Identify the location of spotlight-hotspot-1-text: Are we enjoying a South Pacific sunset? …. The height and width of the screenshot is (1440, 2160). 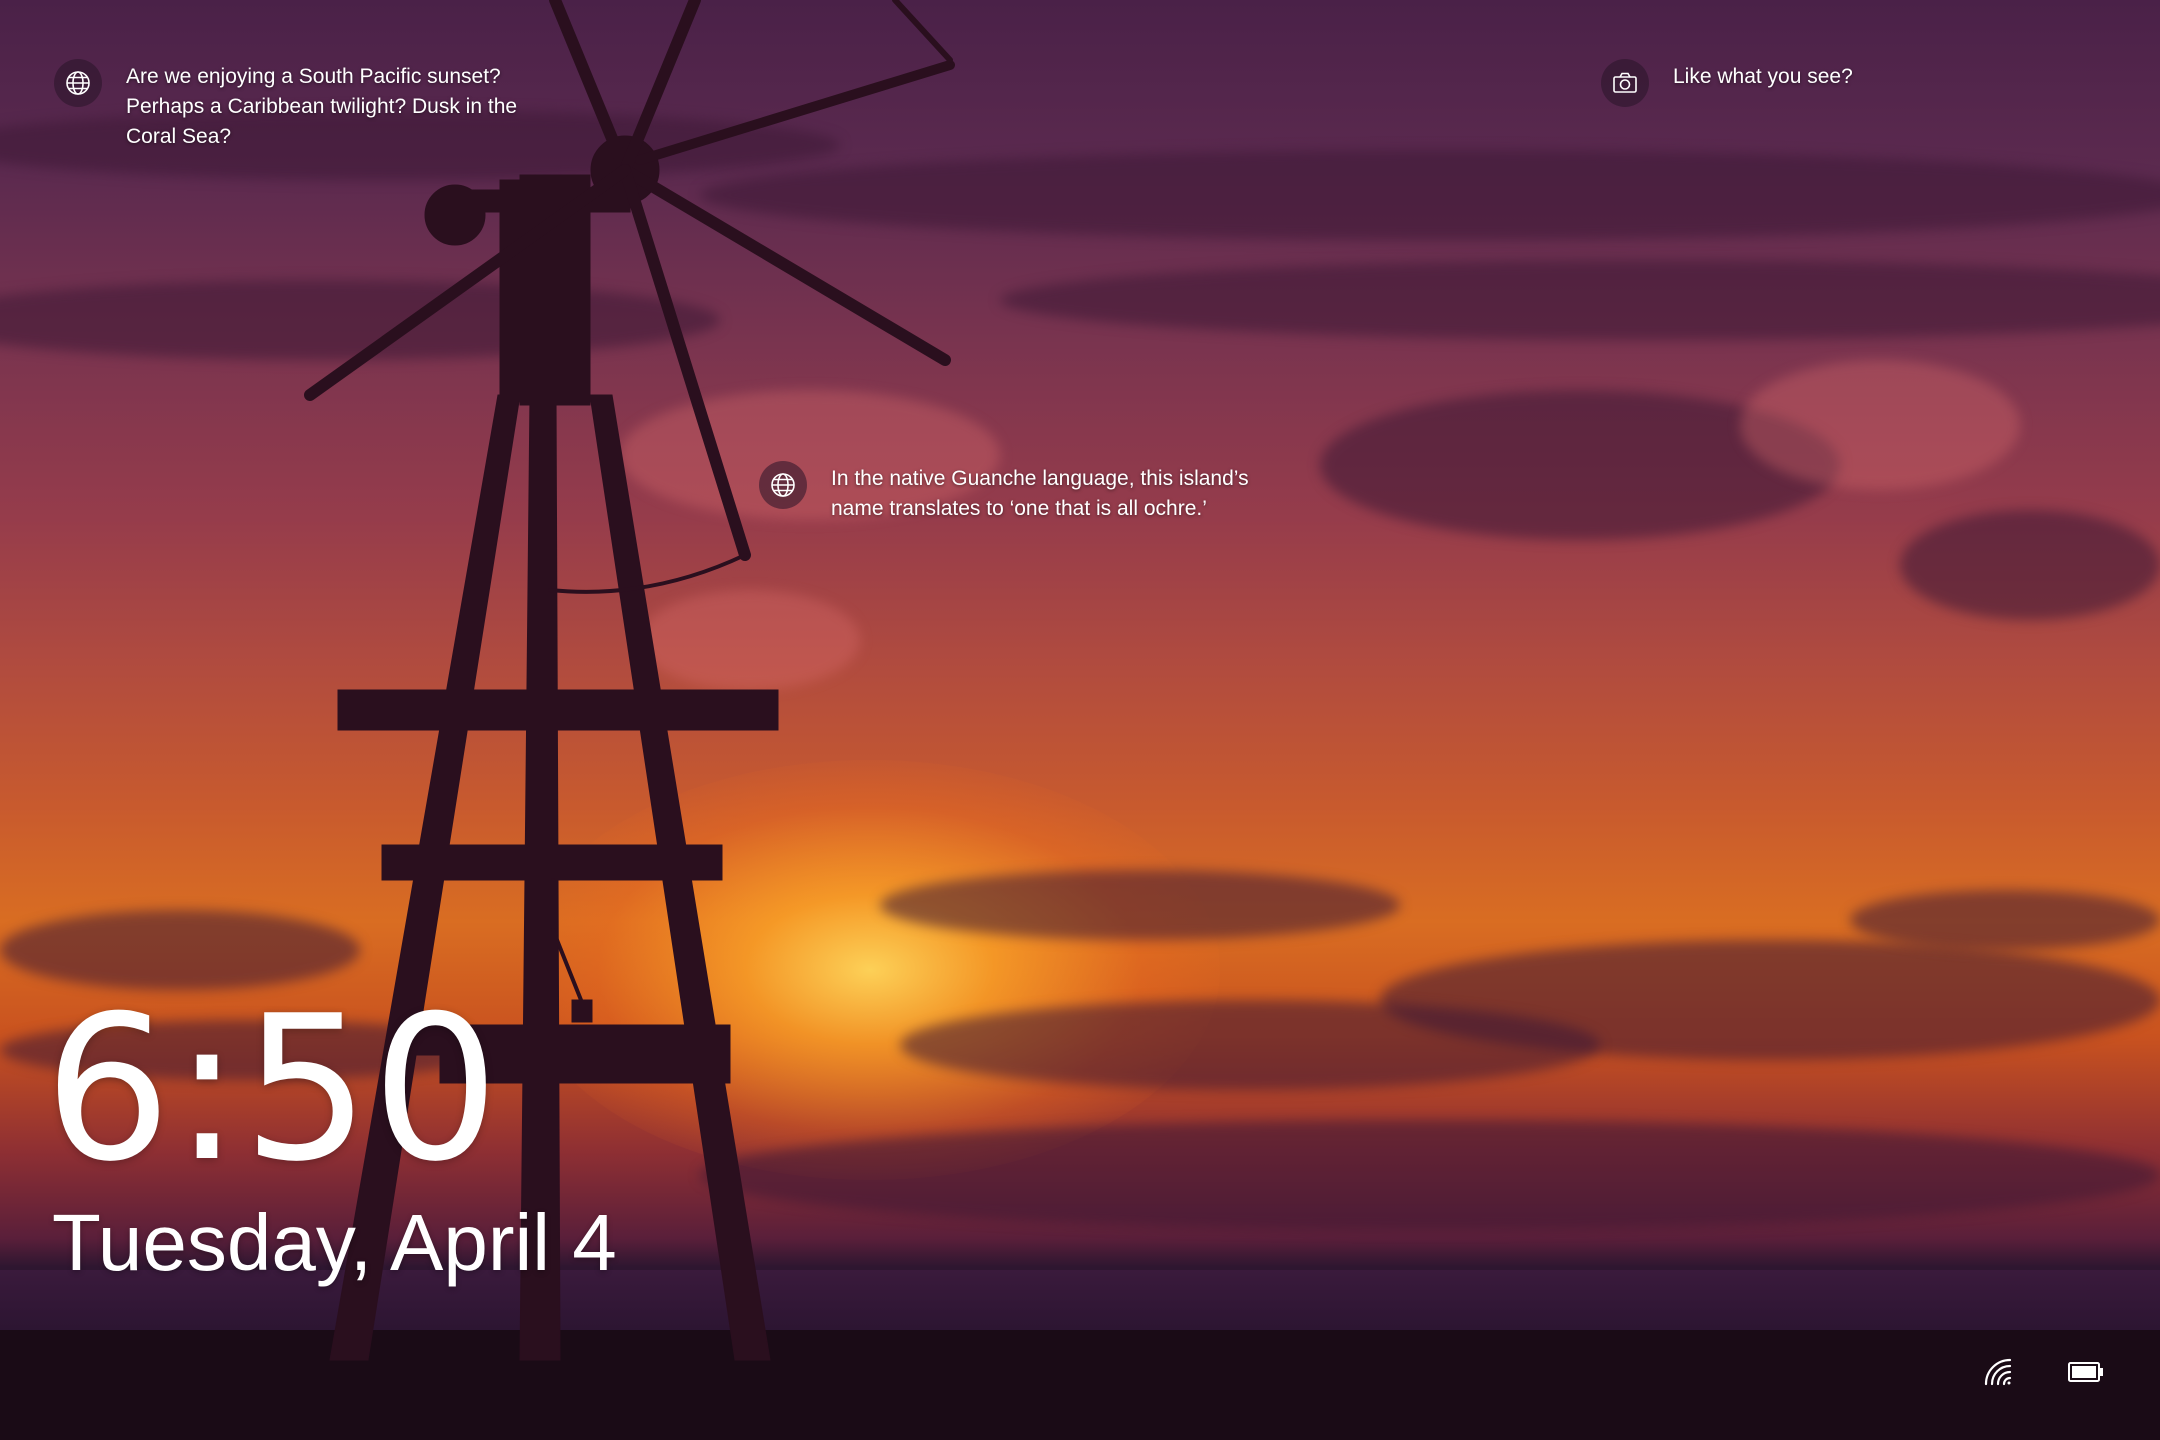
(322, 106).